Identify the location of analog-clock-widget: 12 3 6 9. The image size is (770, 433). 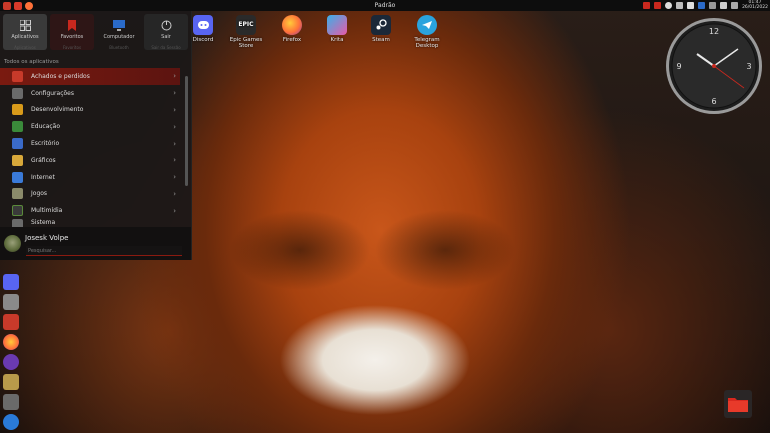
(714, 66).